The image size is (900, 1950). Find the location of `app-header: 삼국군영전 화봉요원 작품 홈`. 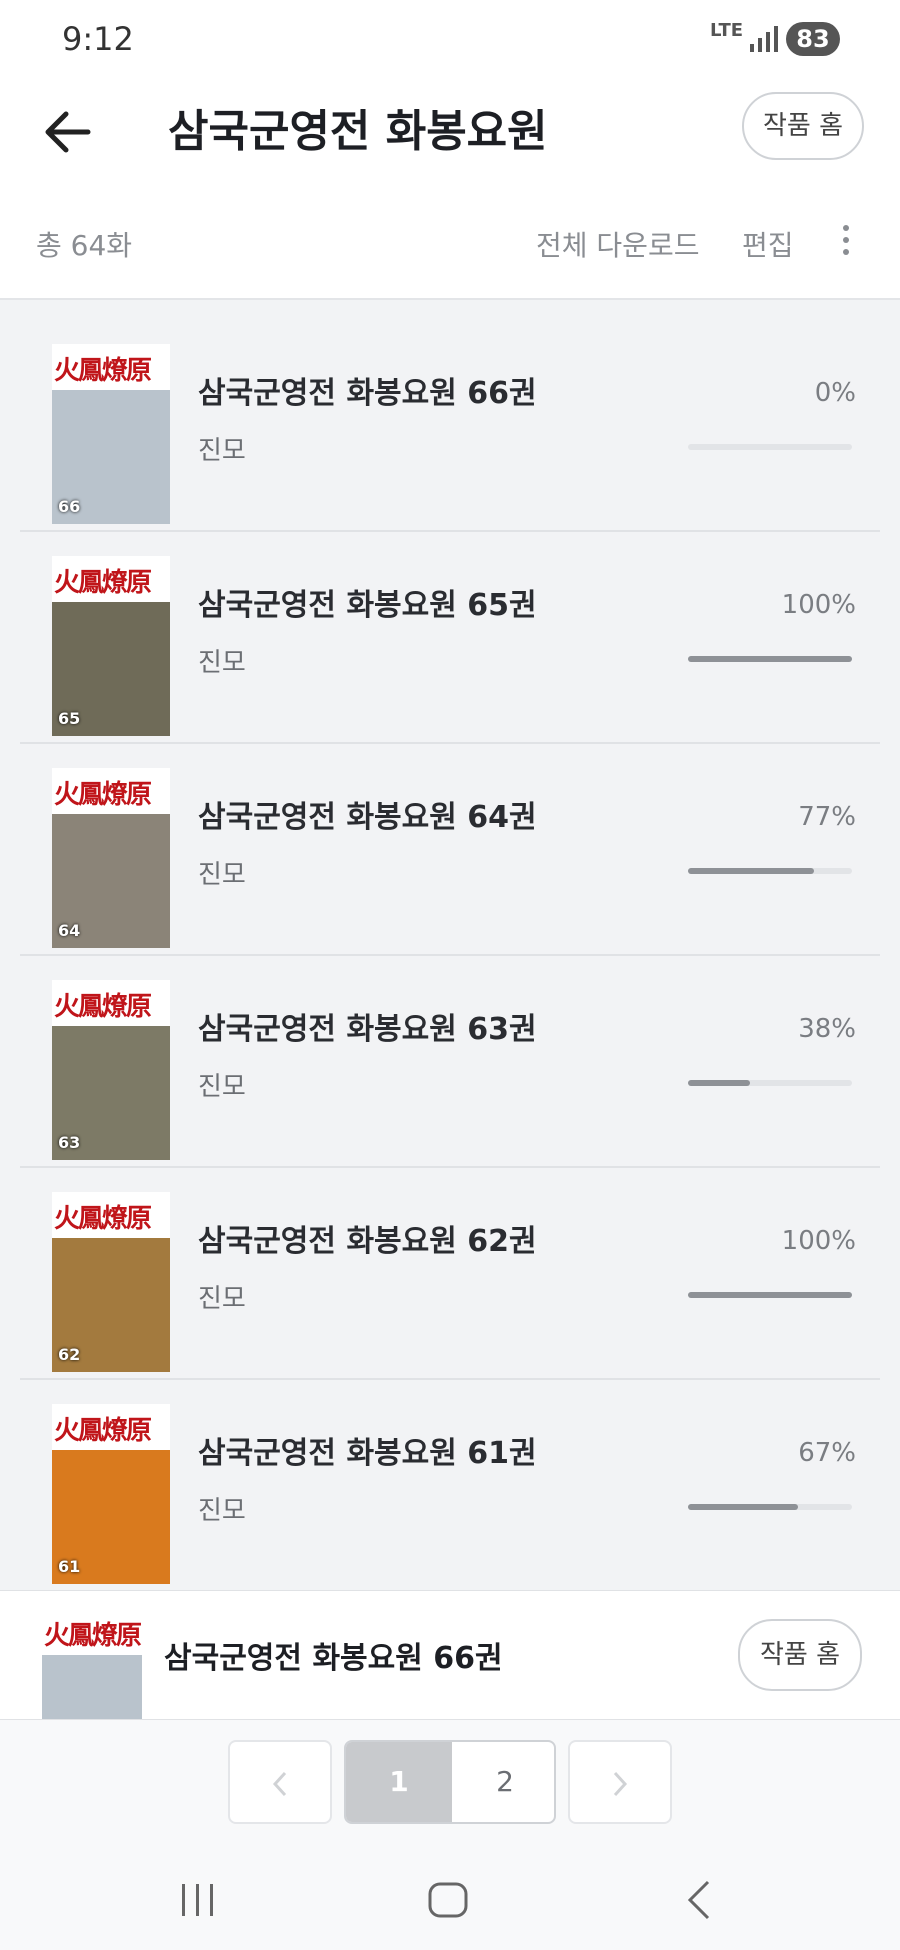

app-header: 삼국군영전 화봉요원 작품 홈 is located at coordinates (450, 135).